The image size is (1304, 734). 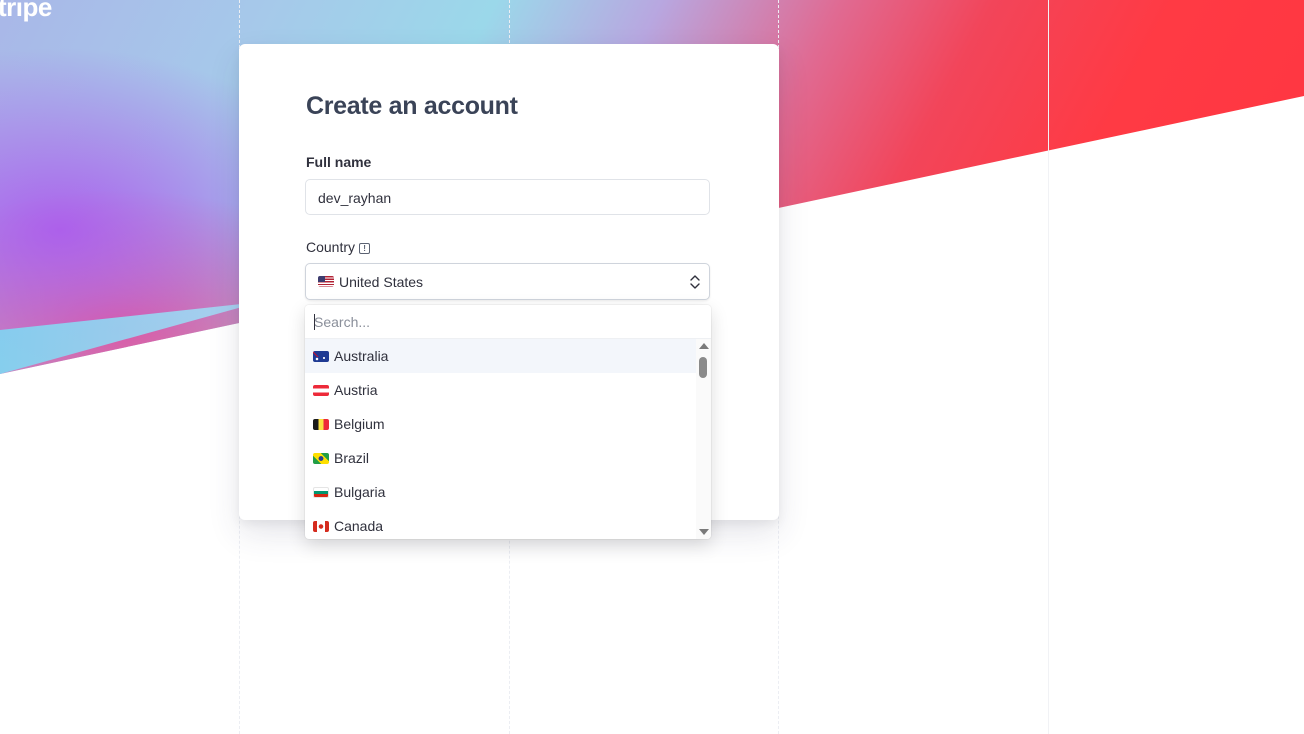 What do you see at coordinates (321, 492) in the screenshot?
I see `bg-flag-icon` at bounding box center [321, 492].